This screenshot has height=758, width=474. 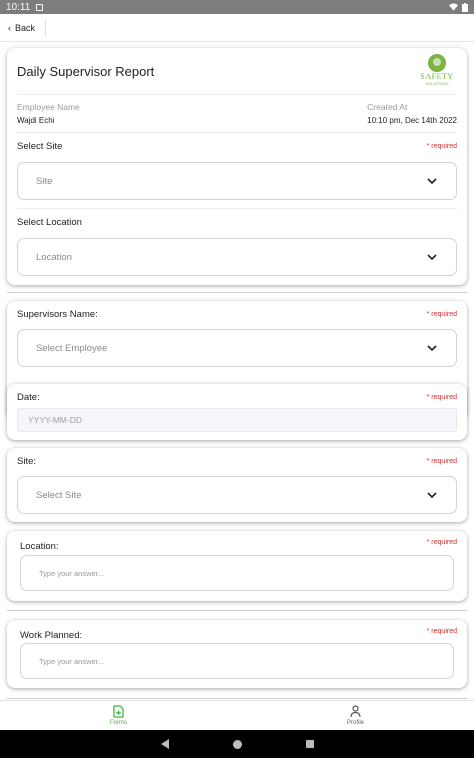 What do you see at coordinates (453, 7) in the screenshot?
I see `wifi-icon` at bounding box center [453, 7].